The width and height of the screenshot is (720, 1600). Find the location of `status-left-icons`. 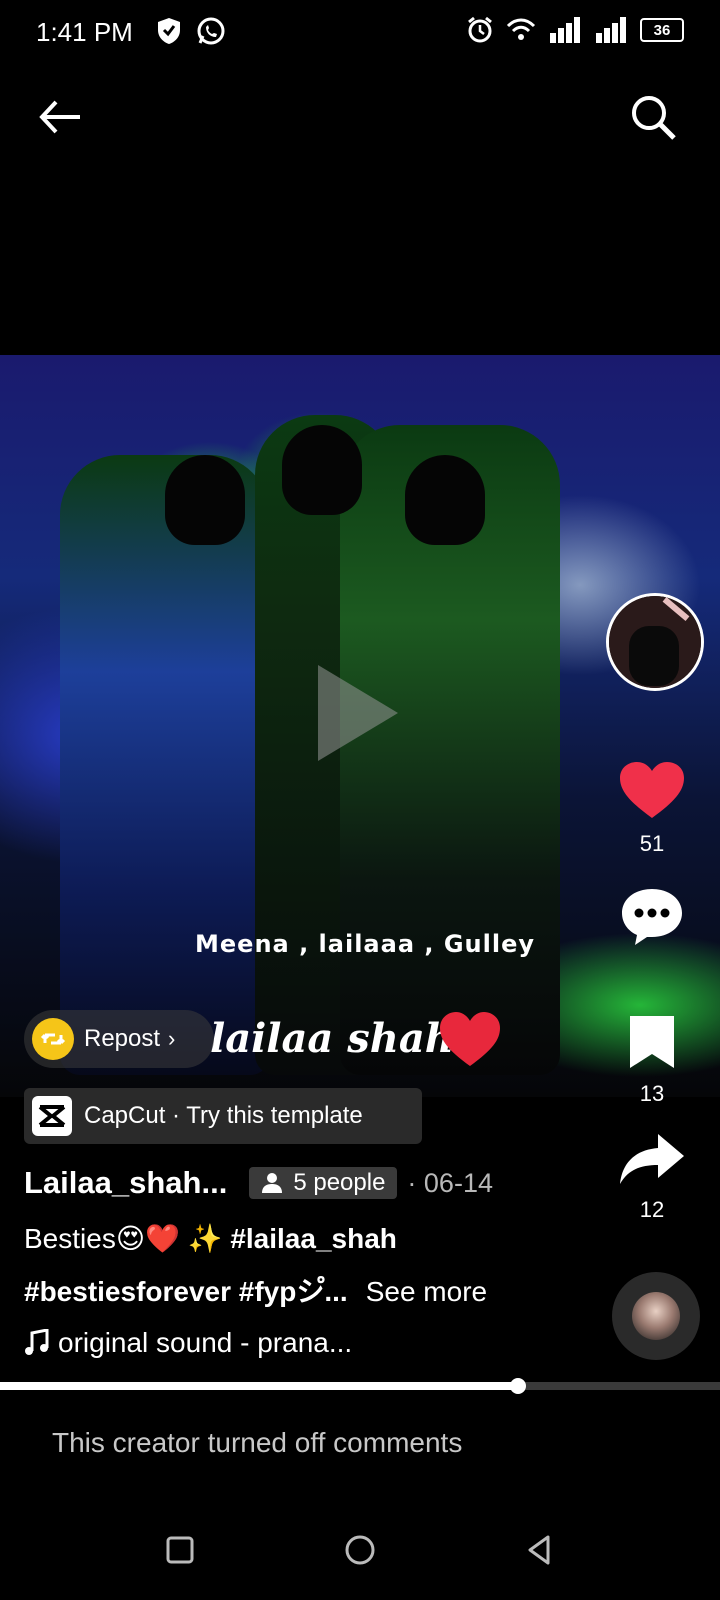

status-left-icons is located at coordinates (191, 31).